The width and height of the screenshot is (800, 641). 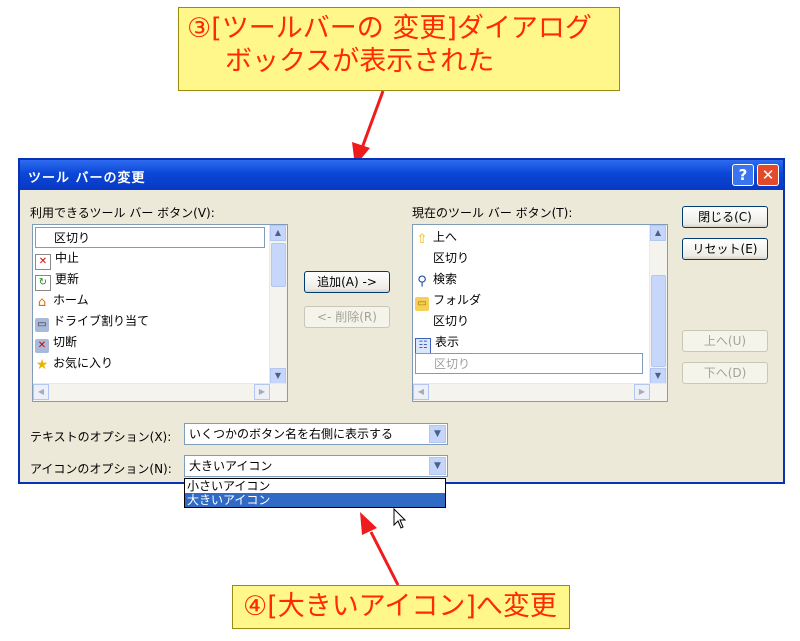 What do you see at coordinates (436, 237) in the screenshot?
I see `list-item: ⇧ 上へ` at bounding box center [436, 237].